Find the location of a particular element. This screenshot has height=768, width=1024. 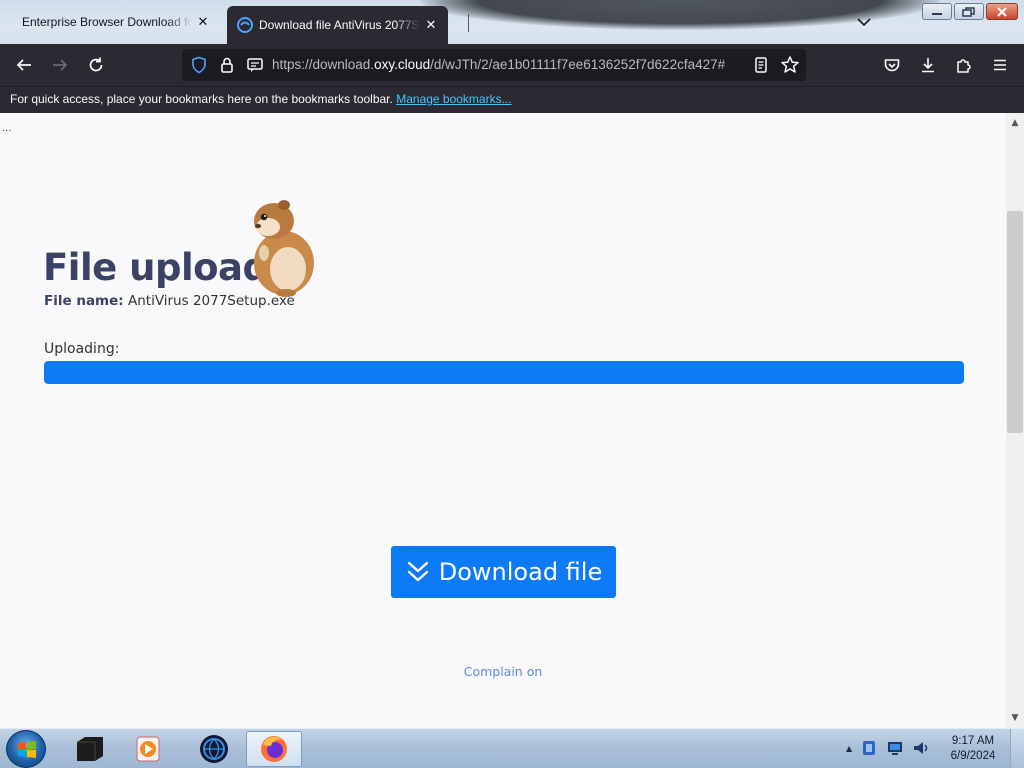

tab-title: Enterprise Browser Download for is located at coordinates (107, 22).